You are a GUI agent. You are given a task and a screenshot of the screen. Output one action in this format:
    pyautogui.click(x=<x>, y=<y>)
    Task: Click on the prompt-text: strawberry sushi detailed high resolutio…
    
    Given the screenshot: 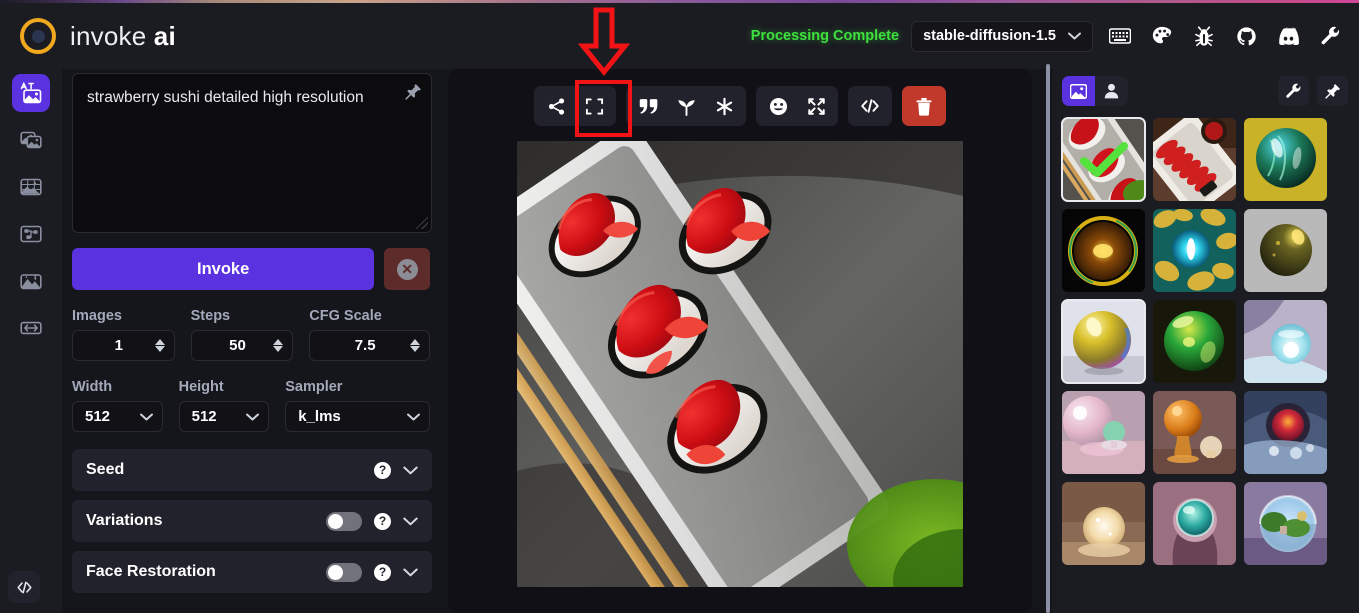 What is the action you would take?
    pyautogui.click(x=225, y=97)
    